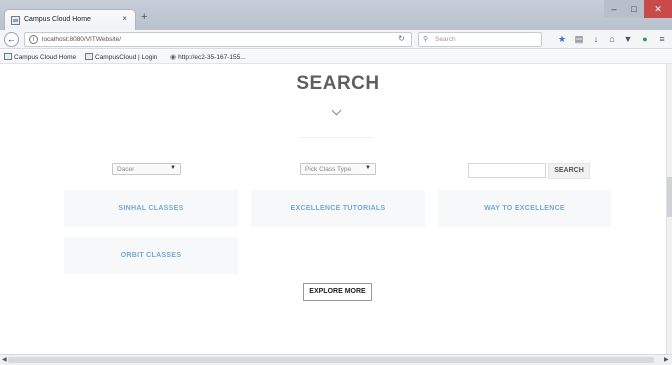  What do you see at coordinates (218, 39) in the screenshot?
I see `address-bar: i localhost:8080/VITWebsite/ ↻` at bounding box center [218, 39].